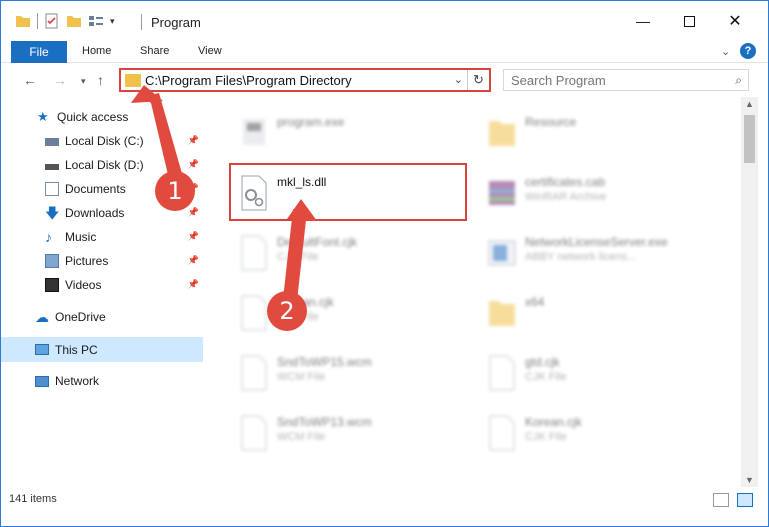 The image size is (769, 527). I want to click on arrow-two-head, so click(302, 210).